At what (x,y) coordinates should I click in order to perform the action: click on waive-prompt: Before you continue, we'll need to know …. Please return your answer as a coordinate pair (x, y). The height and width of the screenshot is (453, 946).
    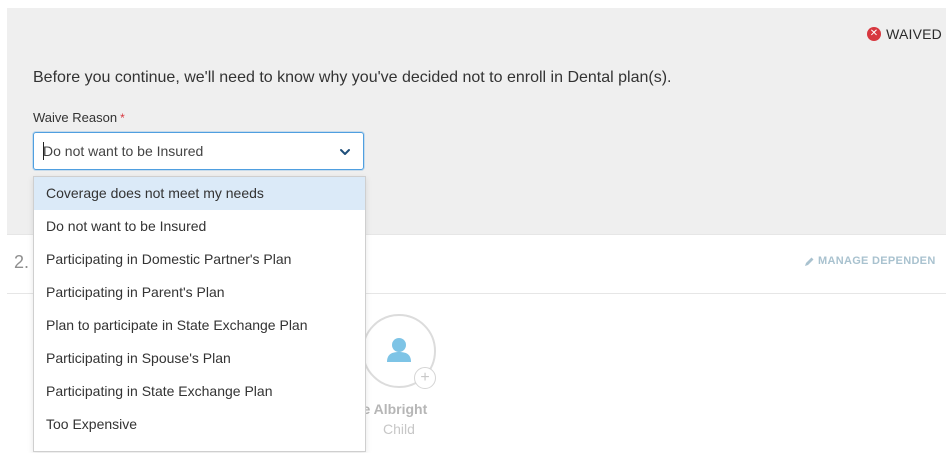
    Looking at the image, I should click on (352, 77).